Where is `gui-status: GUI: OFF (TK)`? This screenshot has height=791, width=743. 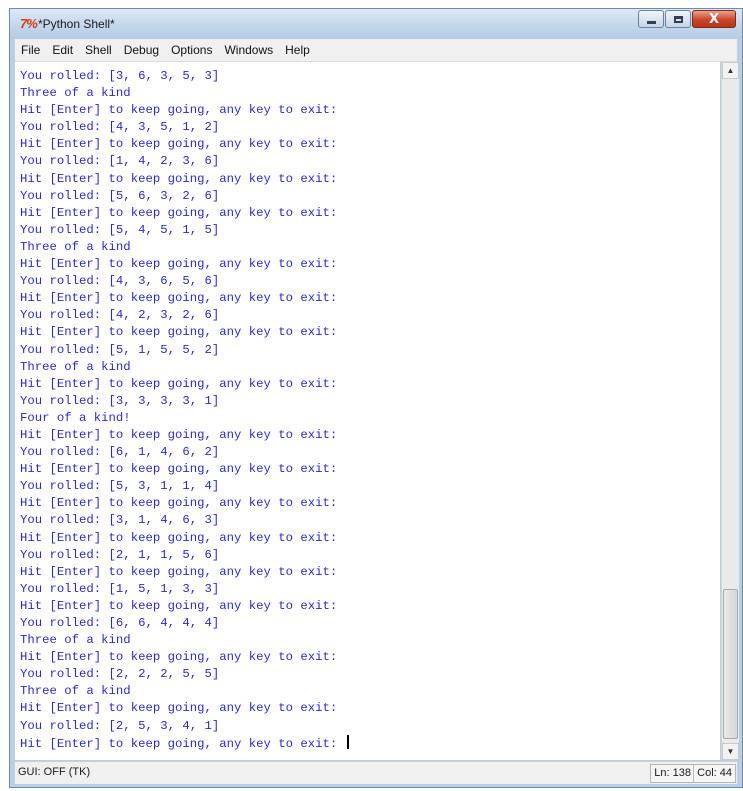
gui-status: GUI: OFF (TK) is located at coordinates (54, 772).